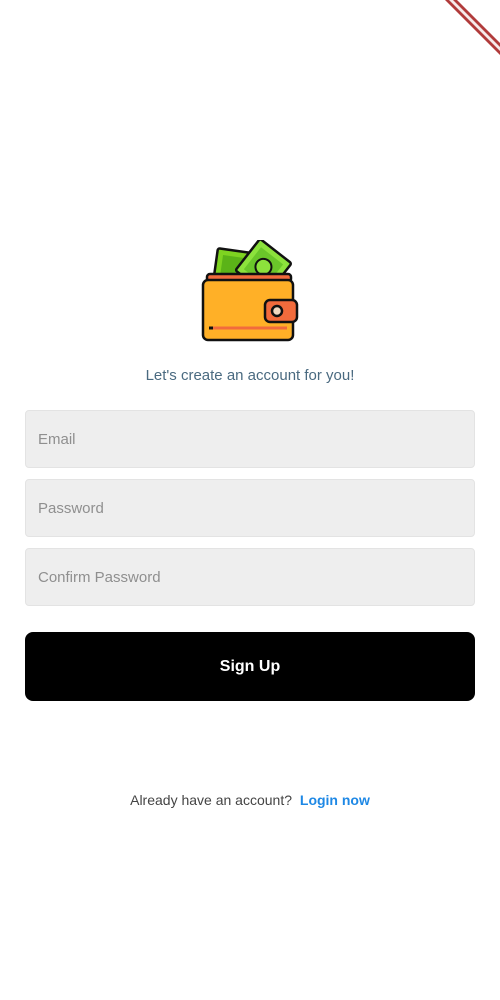 The width and height of the screenshot is (500, 1000). What do you see at coordinates (470, 30) in the screenshot?
I see `debug-banner-icon` at bounding box center [470, 30].